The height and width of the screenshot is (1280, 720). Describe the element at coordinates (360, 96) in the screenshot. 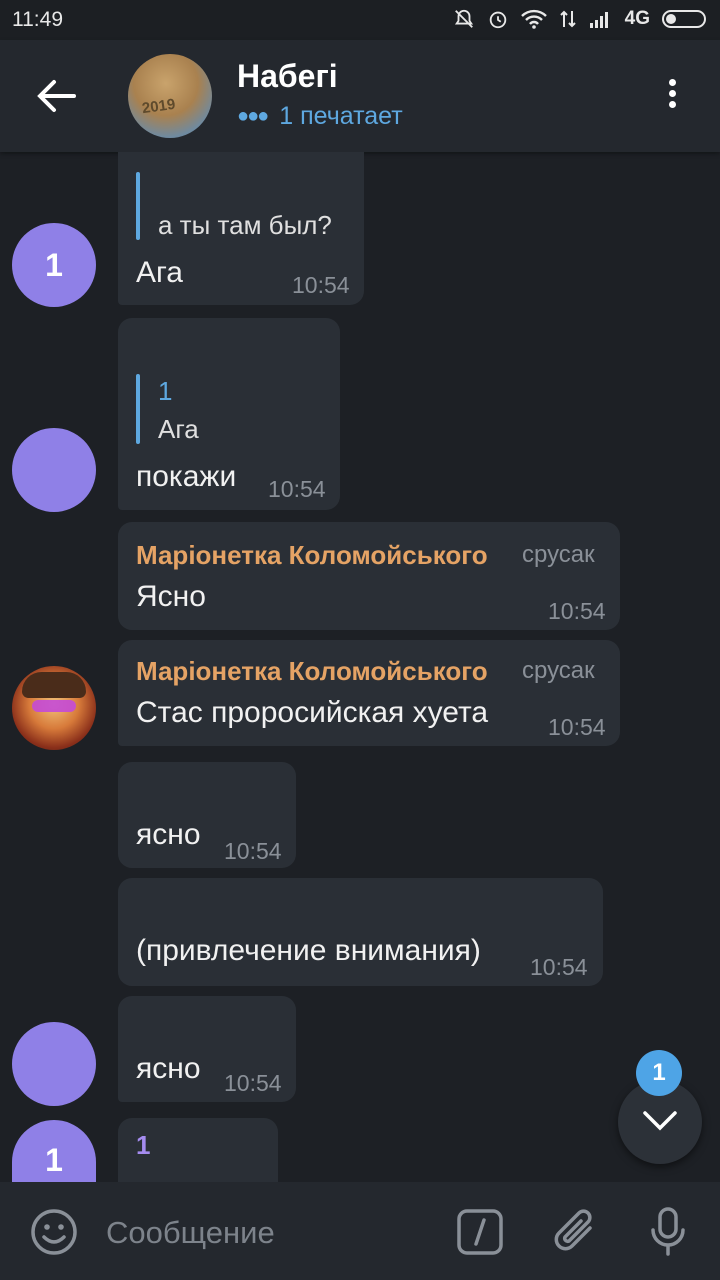

I see `chat-header: 2019 Набегі ●●● 1 печатает` at that location.